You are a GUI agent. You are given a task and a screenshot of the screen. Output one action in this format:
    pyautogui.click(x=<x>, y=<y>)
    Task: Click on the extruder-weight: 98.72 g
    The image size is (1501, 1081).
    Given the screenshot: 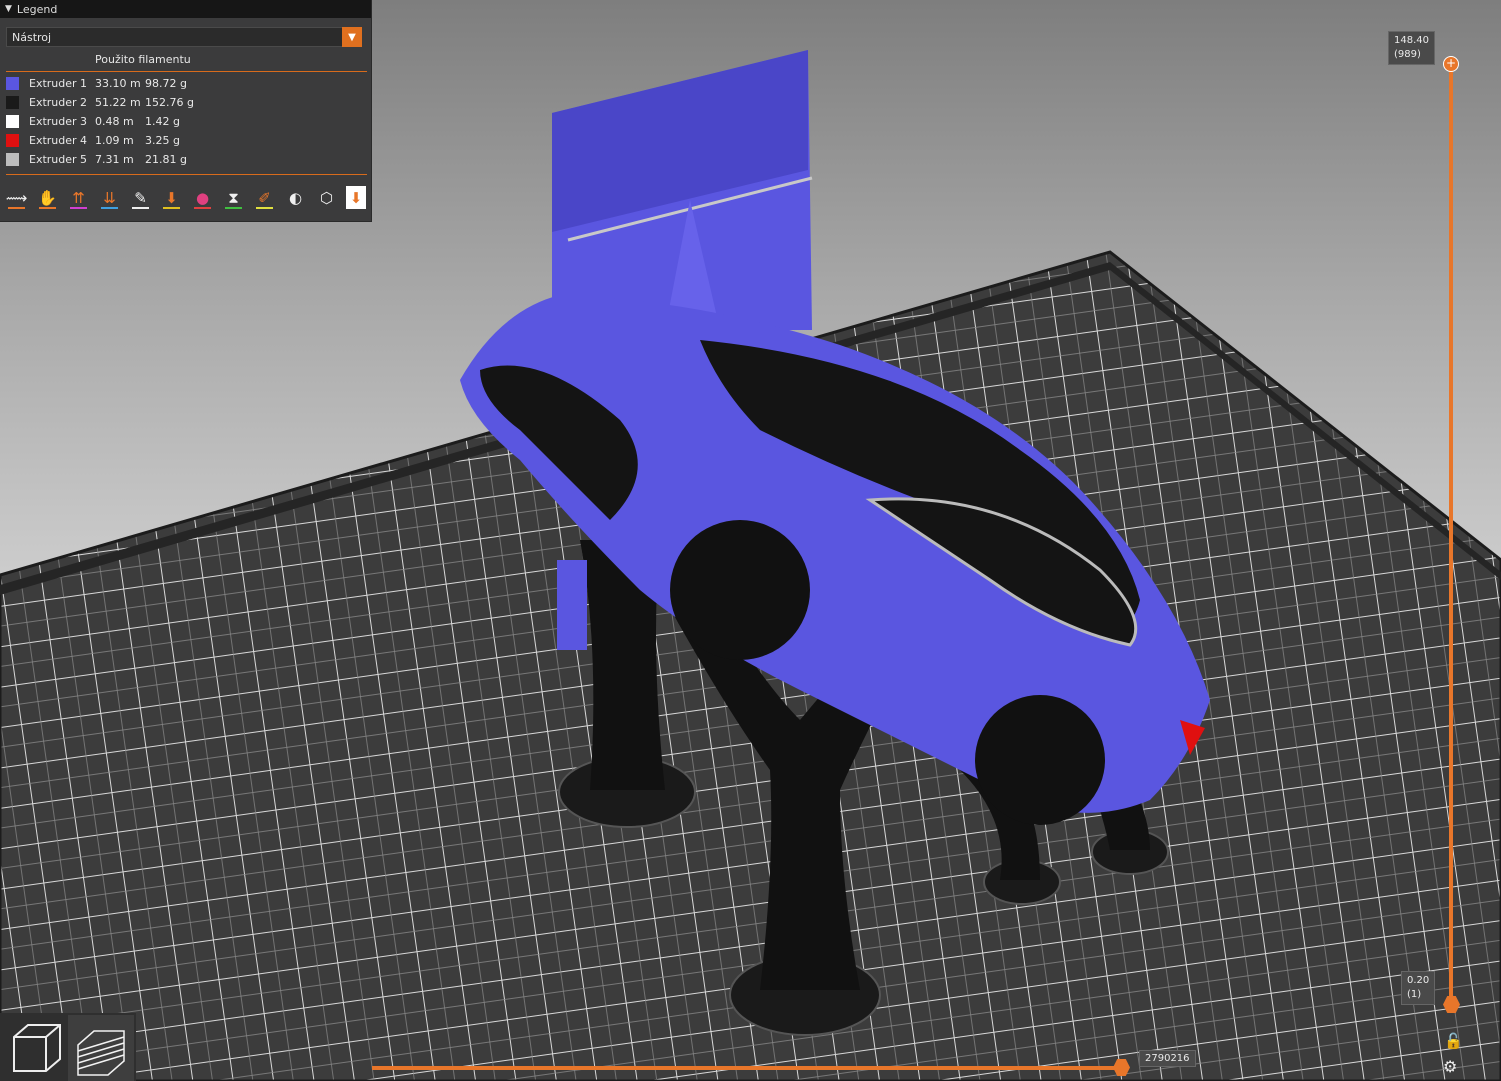 What is the action you would take?
    pyautogui.click(x=166, y=83)
    